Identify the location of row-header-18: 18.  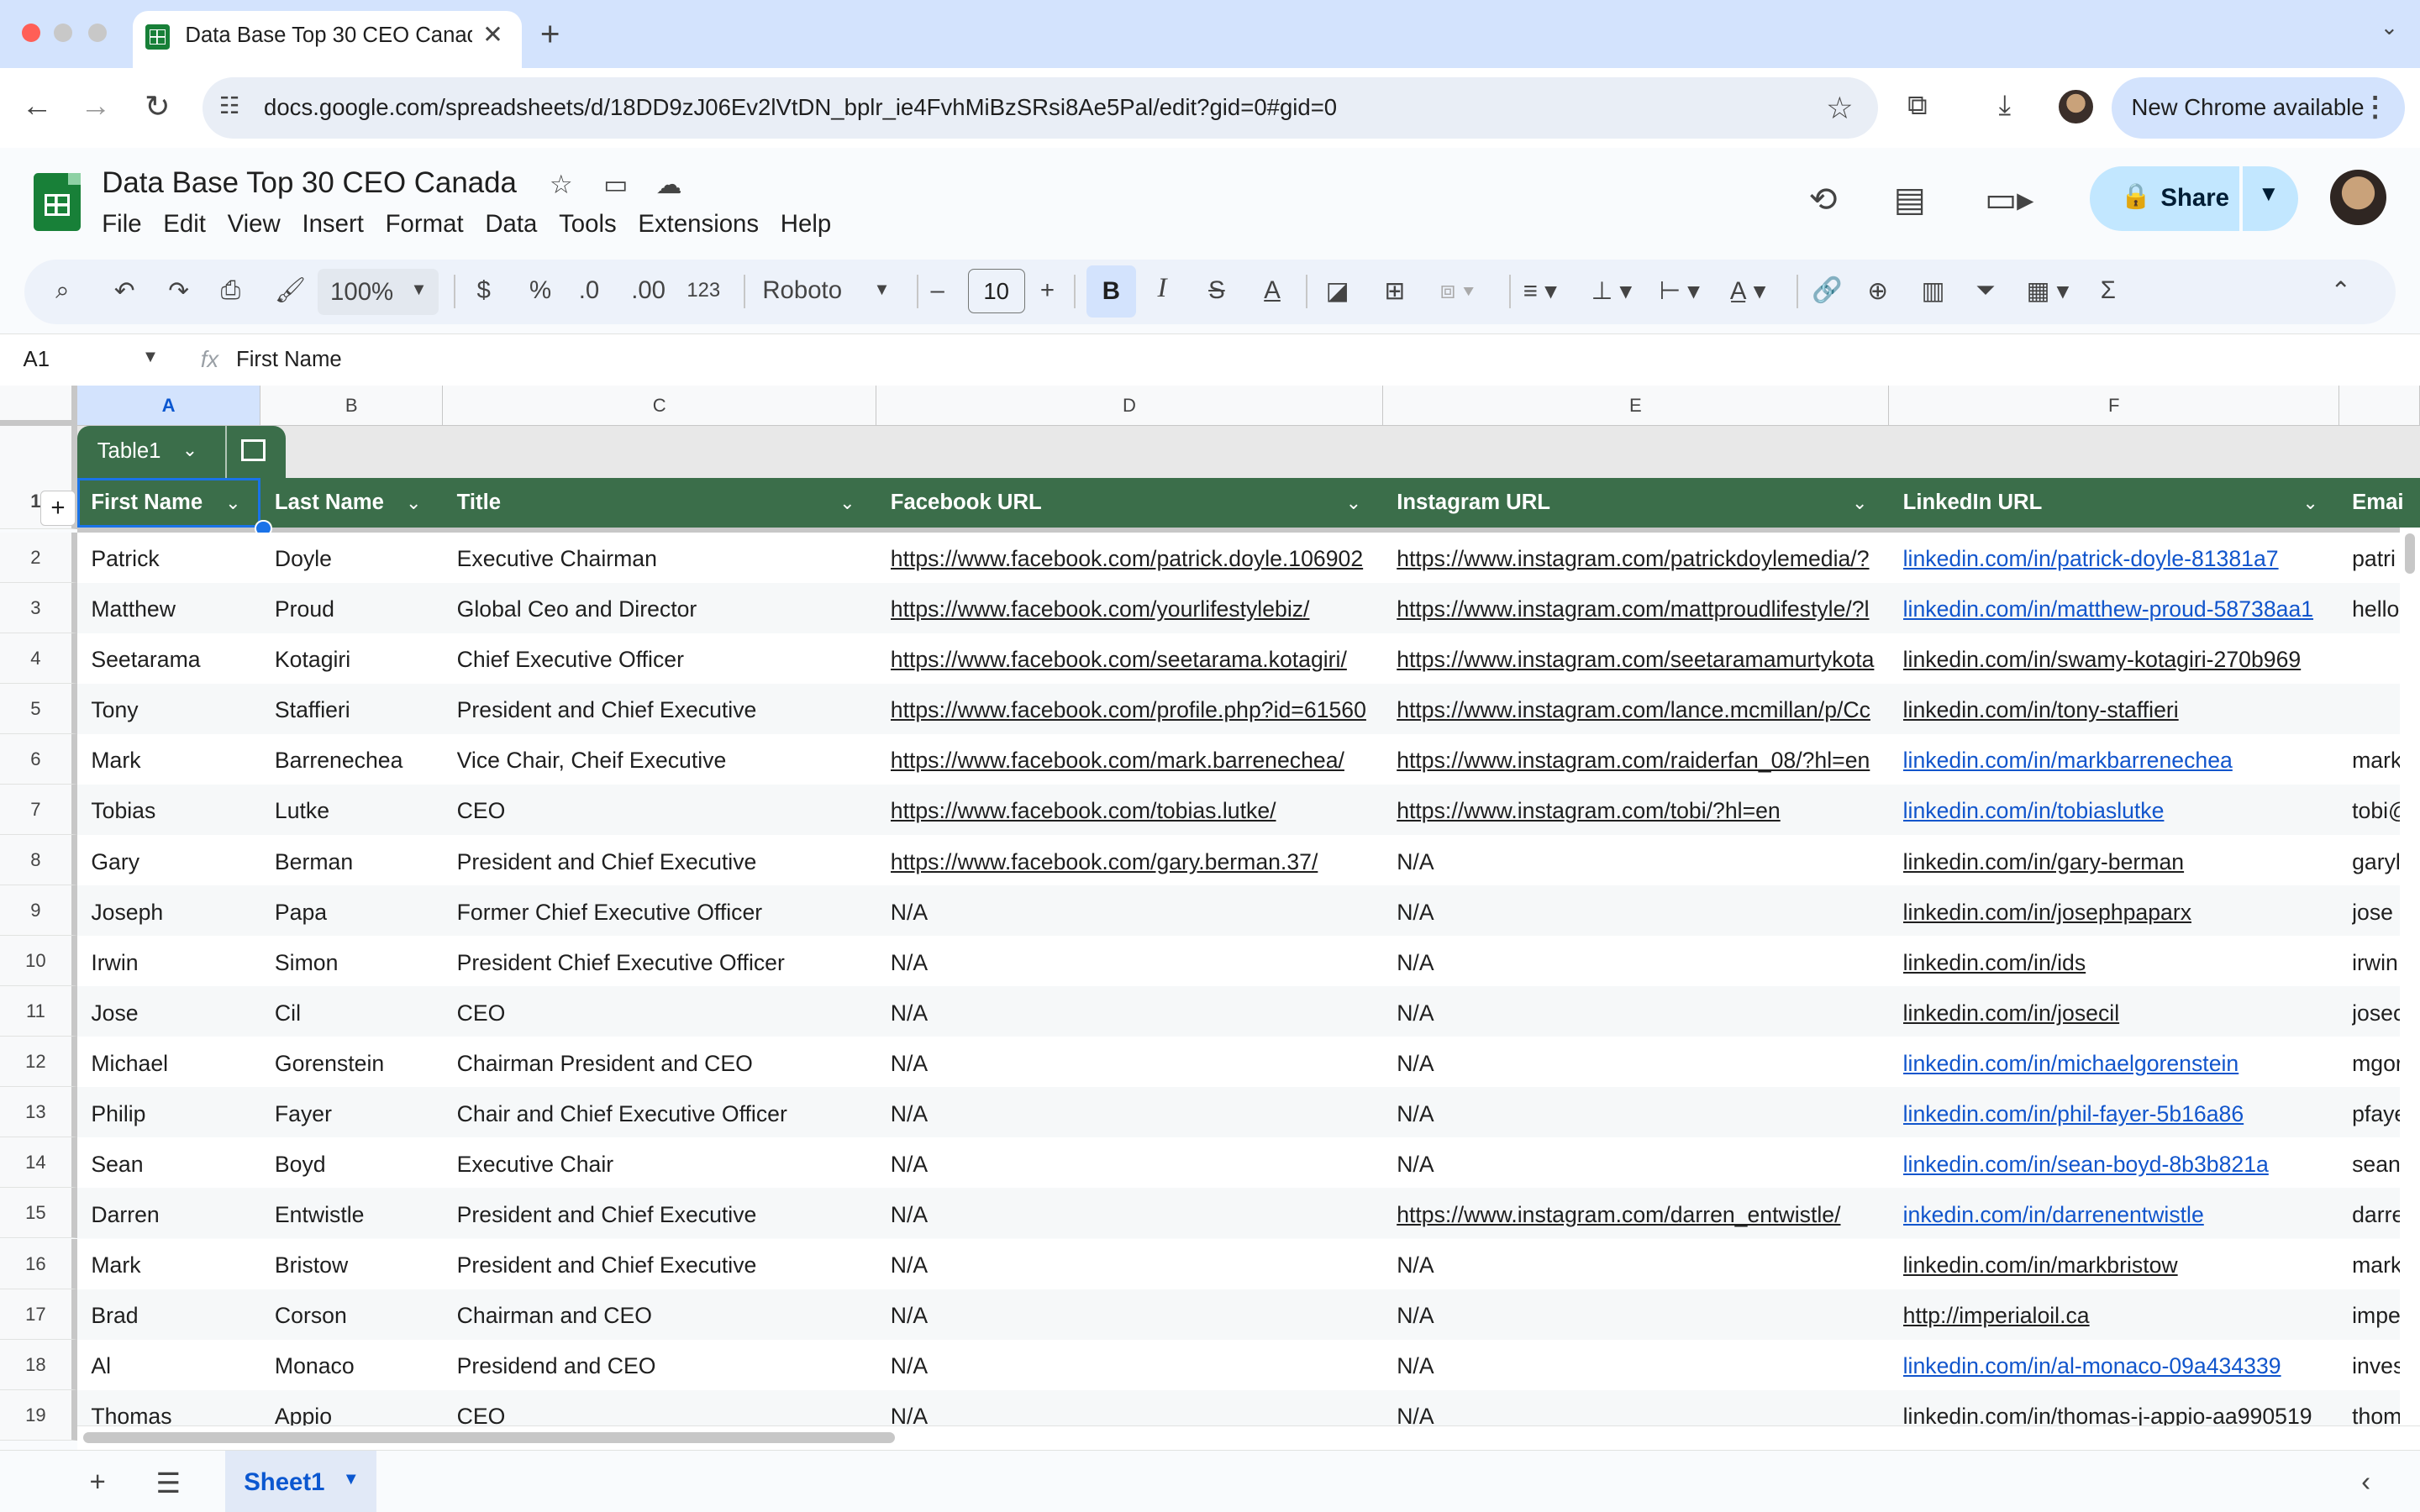
(38, 1364).